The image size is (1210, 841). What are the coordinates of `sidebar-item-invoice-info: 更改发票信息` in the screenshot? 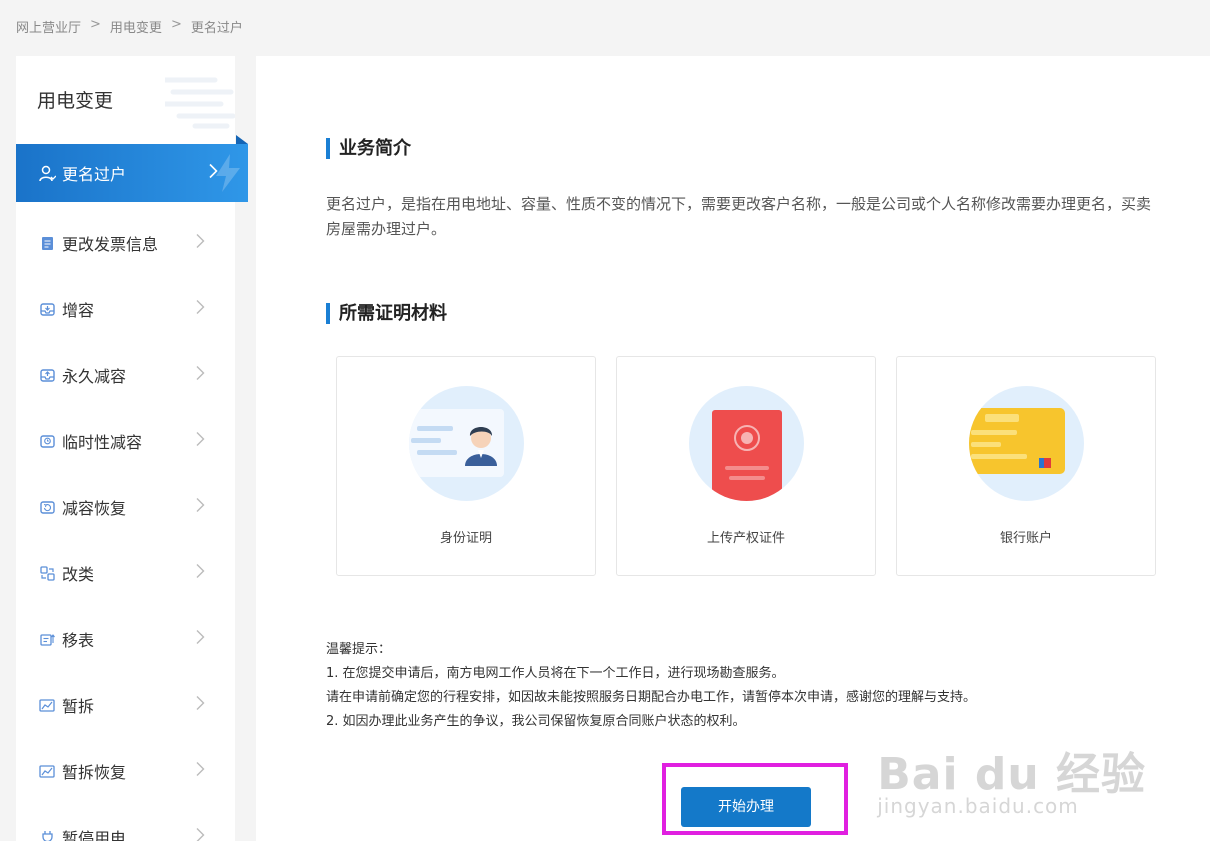 It's located at (125, 243).